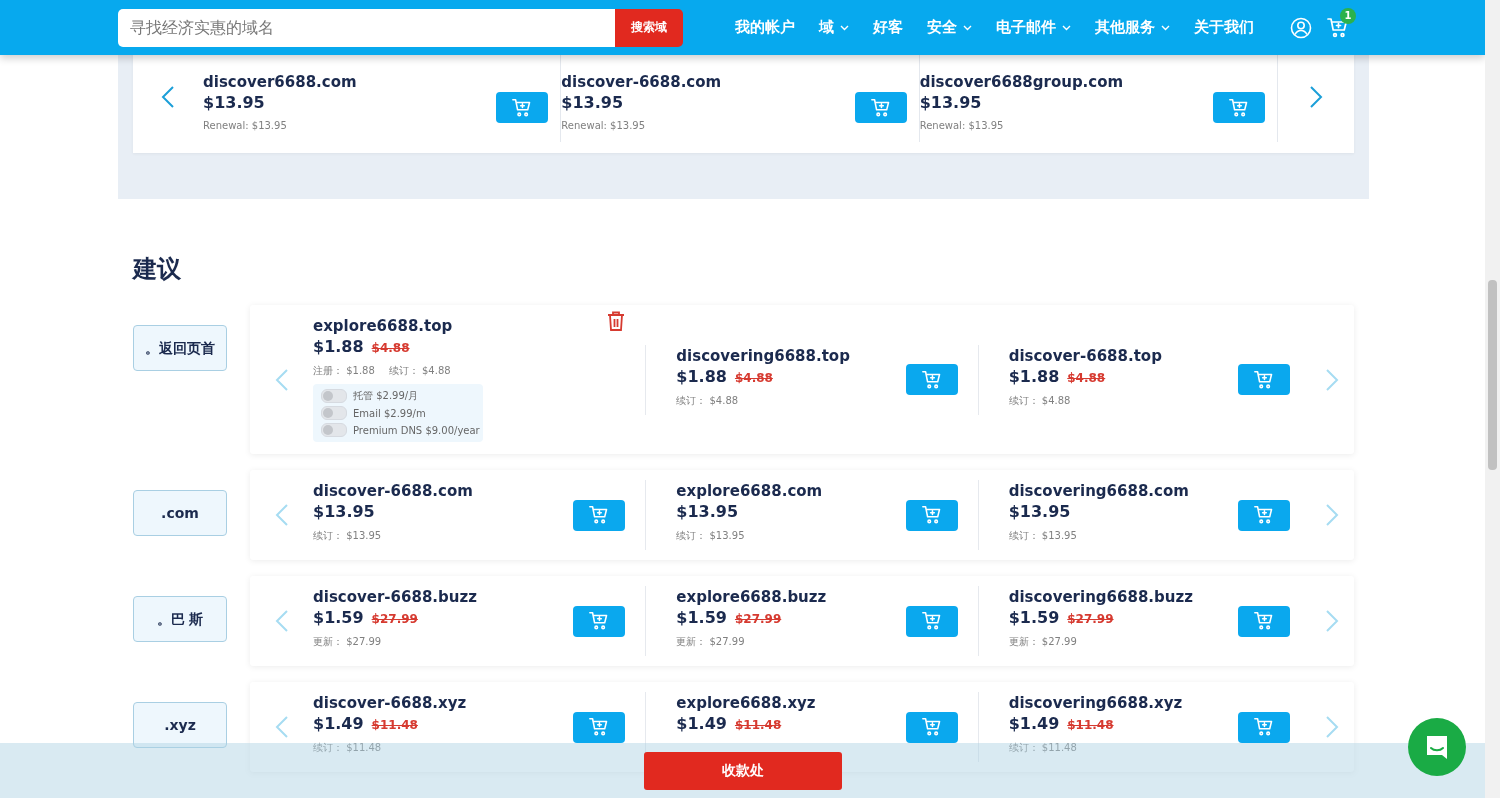 This screenshot has height=798, width=1500. What do you see at coordinates (389, 413) in the screenshot?
I see `addon-label: Email $2.99/m` at bounding box center [389, 413].